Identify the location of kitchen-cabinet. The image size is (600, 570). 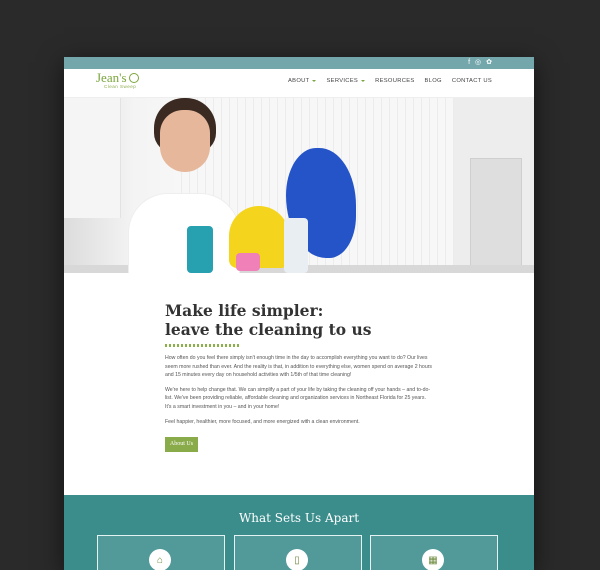
(92, 158).